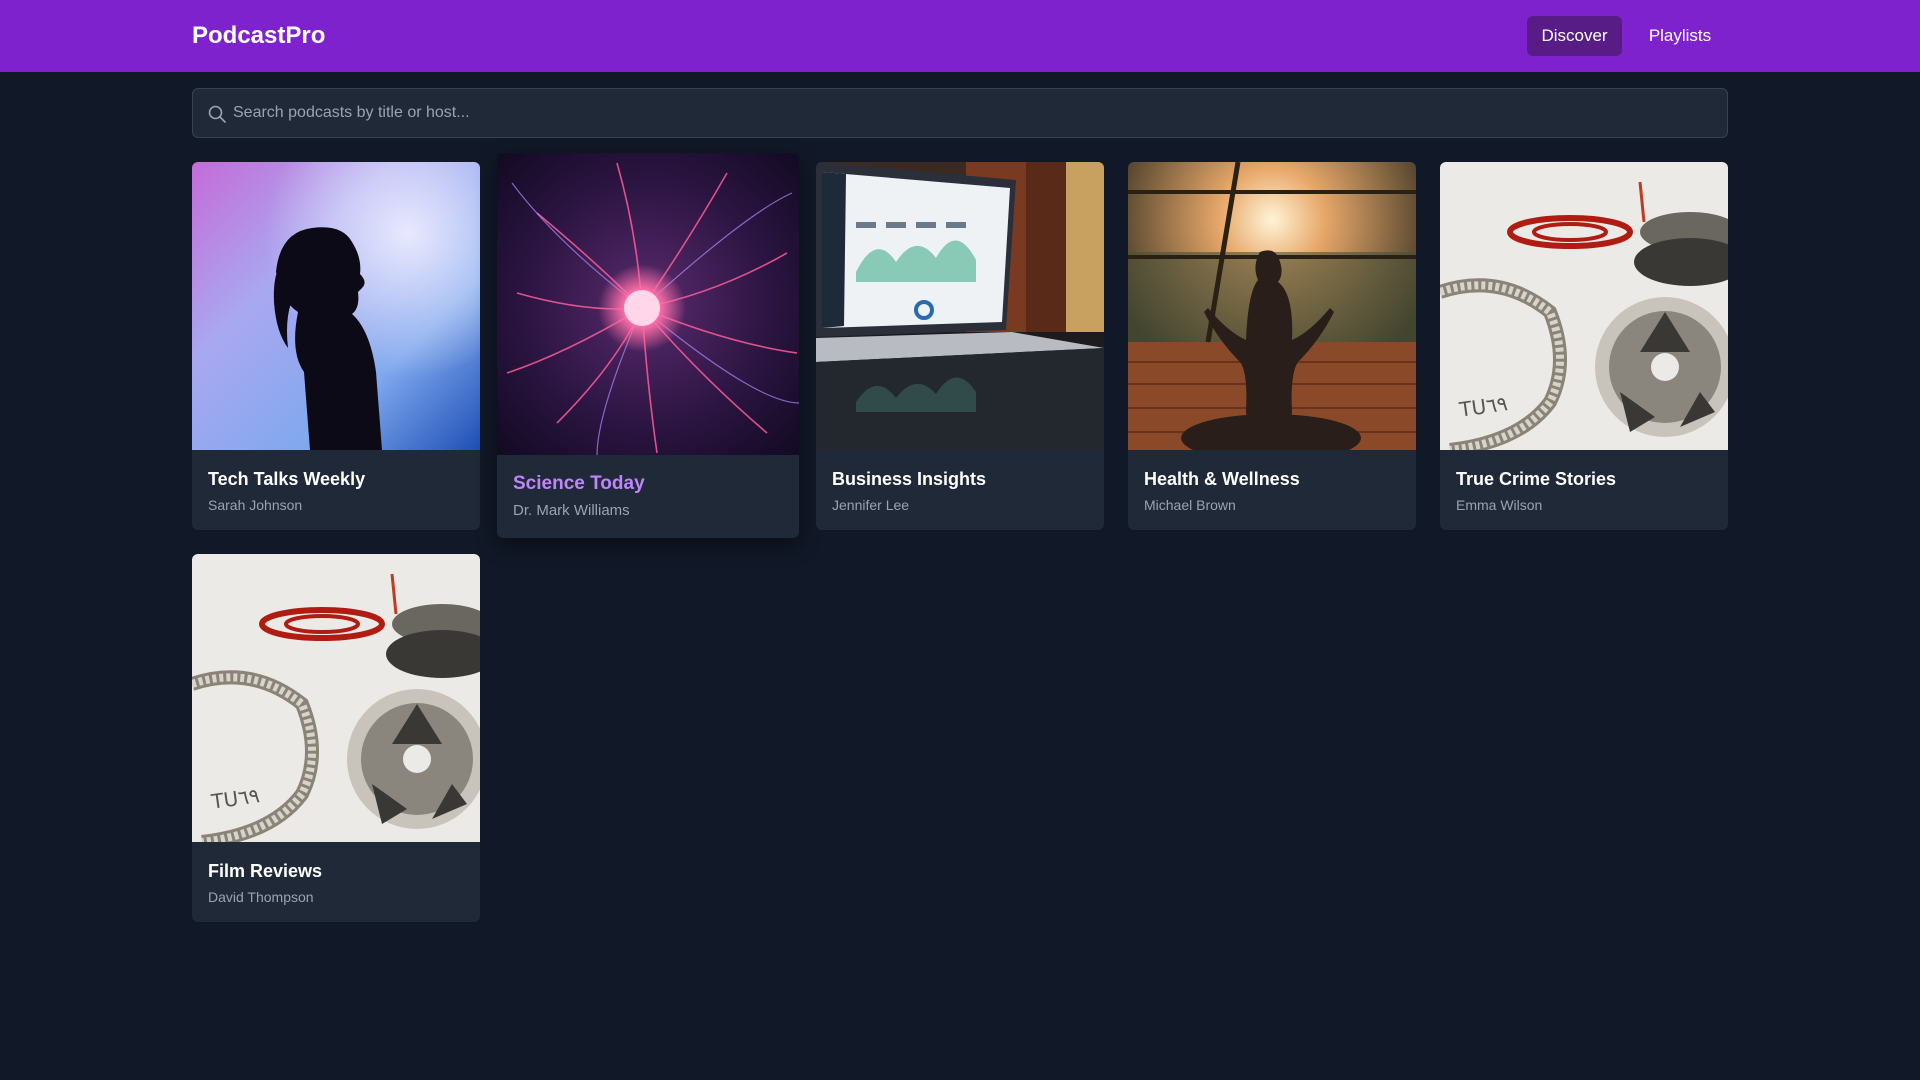 This screenshot has width=1920, height=1080. I want to click on podcast-host: Sarah Johnson, so click(255, 505).